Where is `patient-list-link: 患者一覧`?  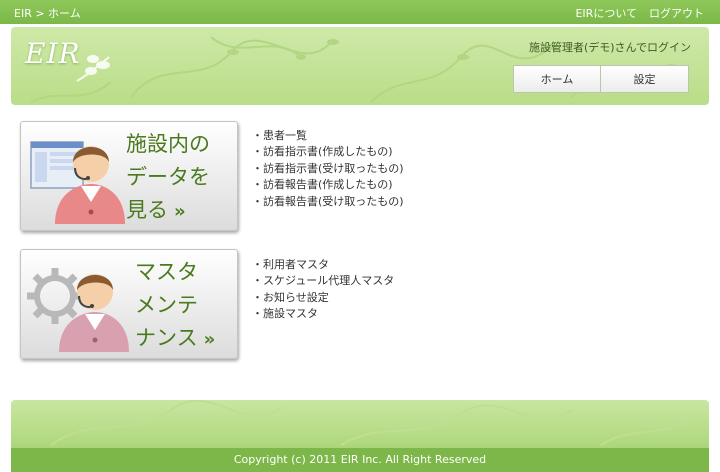 patient-list-link: 患者一覧 is located at coordinates (328, 136).